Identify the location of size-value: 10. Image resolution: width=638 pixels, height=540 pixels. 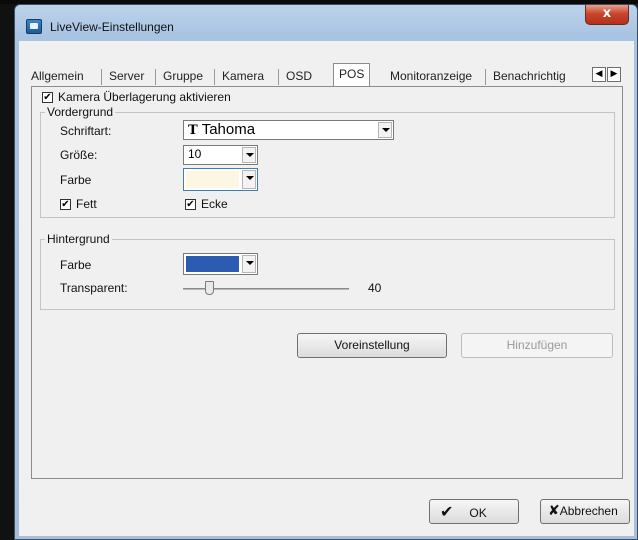
(195, 154).